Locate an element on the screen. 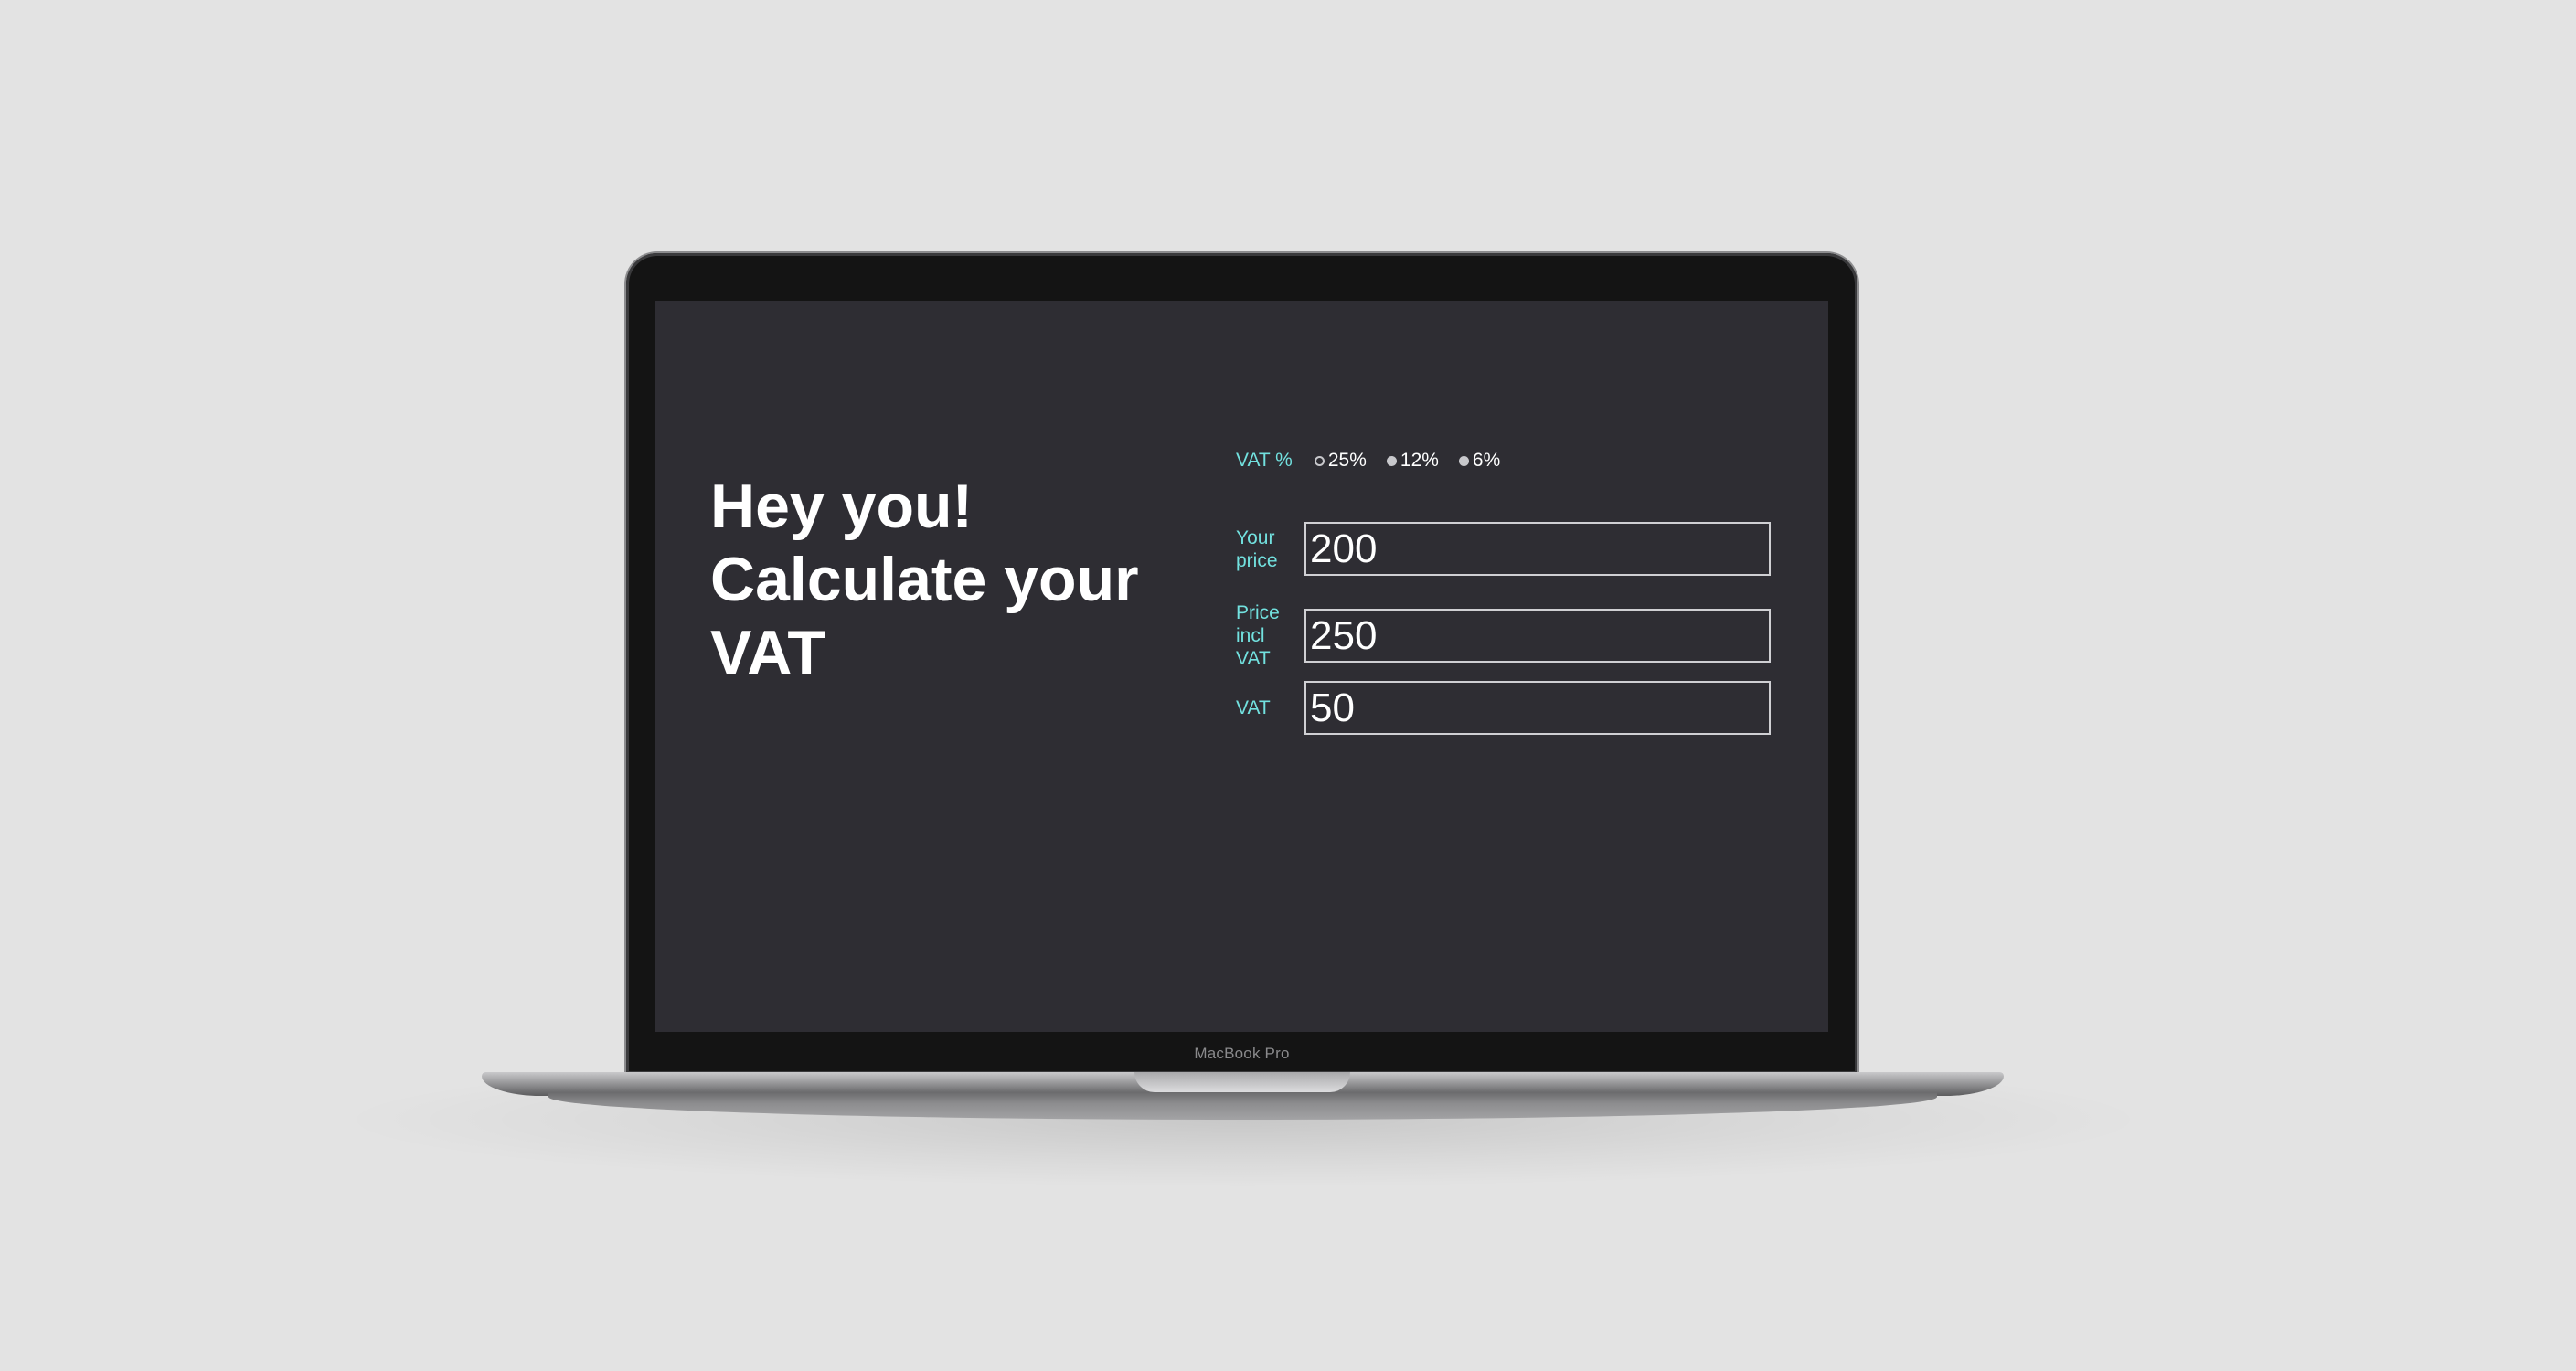  price-incl-vat-label: Price incl VAT is located at coordinates (1258, 635).